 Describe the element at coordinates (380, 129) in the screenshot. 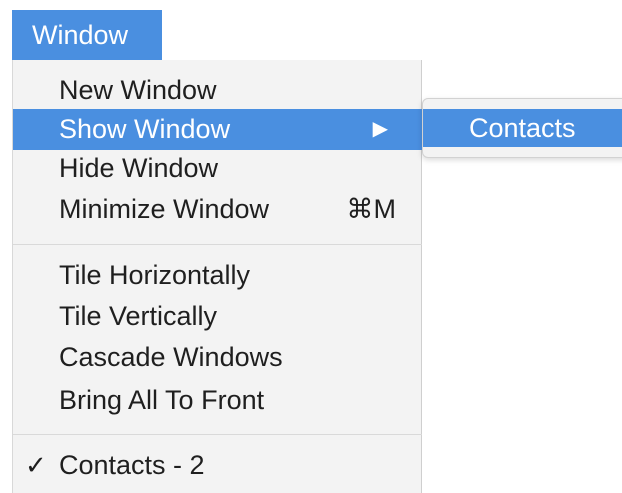

I see `submenu-arrow-icon: ▶` at that location.